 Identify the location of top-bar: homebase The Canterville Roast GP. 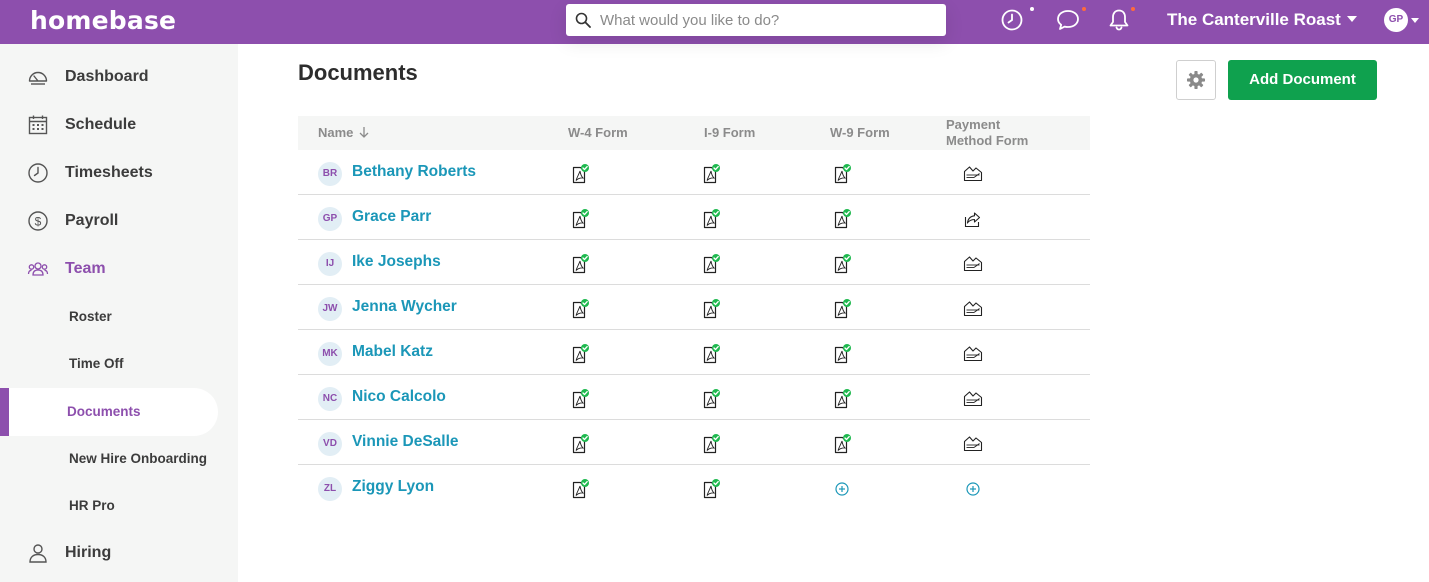
(714, 22).